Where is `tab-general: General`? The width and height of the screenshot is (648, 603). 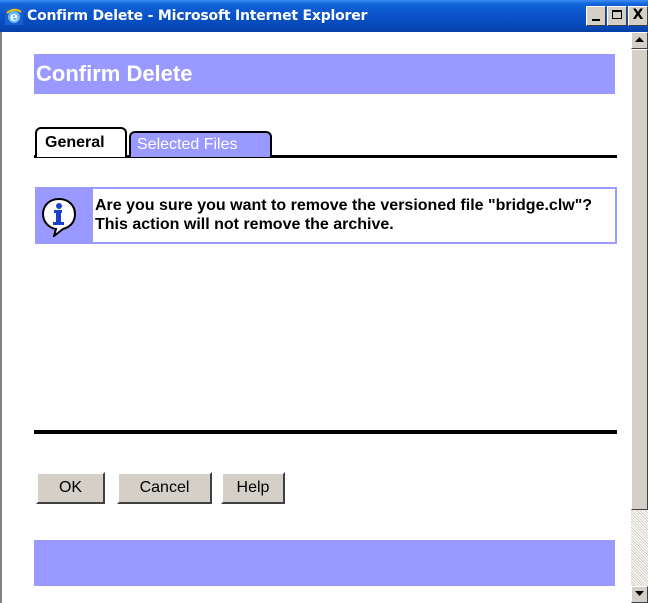
tab-general: General is located at coordinates (81, 142).